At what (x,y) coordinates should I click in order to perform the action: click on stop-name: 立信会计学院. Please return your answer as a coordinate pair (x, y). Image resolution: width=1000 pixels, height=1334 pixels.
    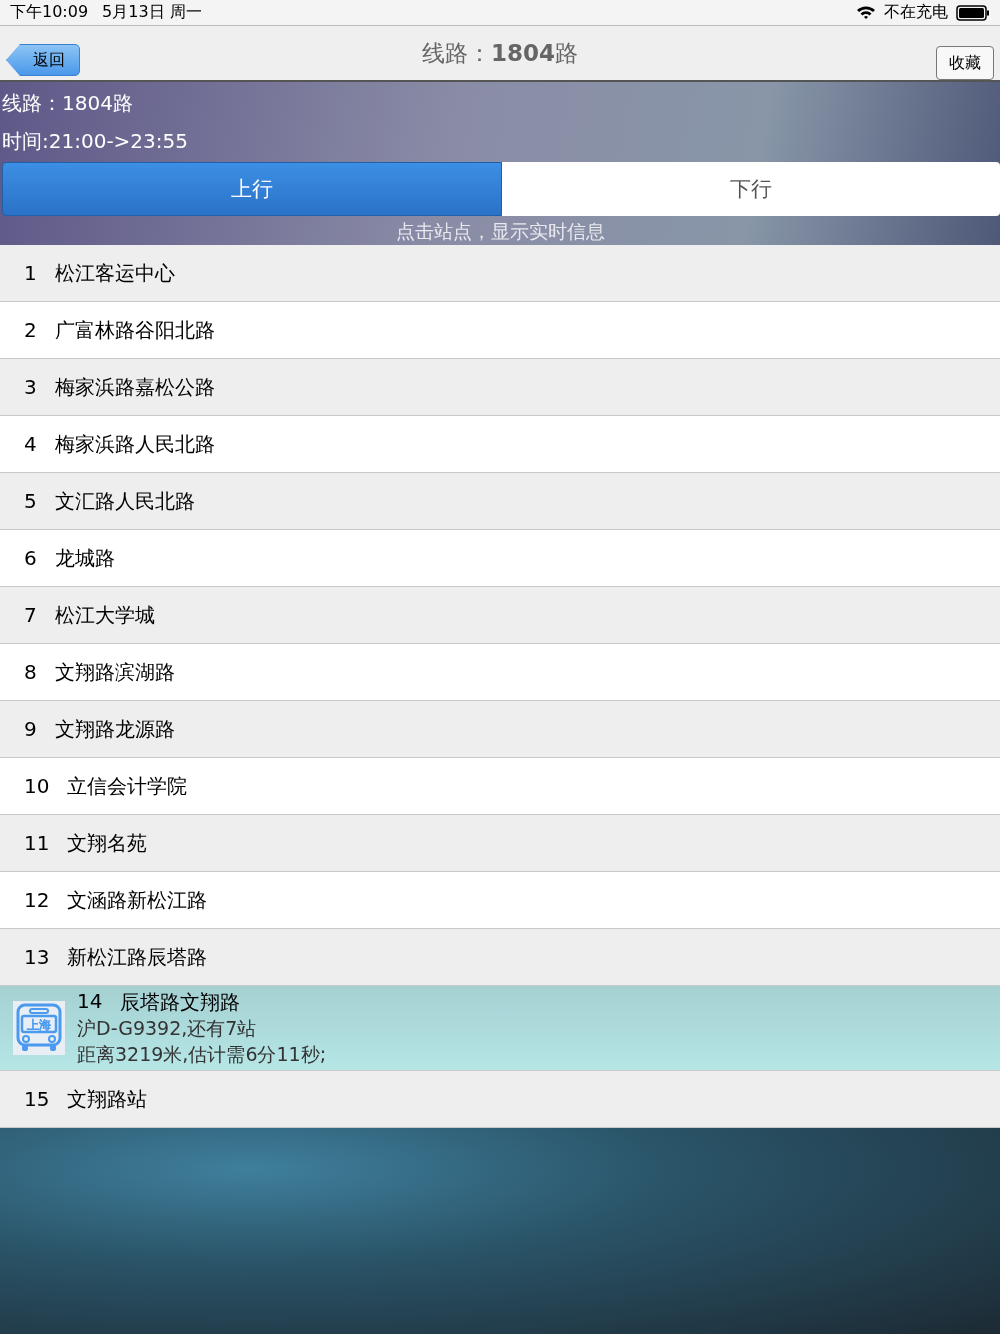
    Looking at the image, I should click on (127, 786).